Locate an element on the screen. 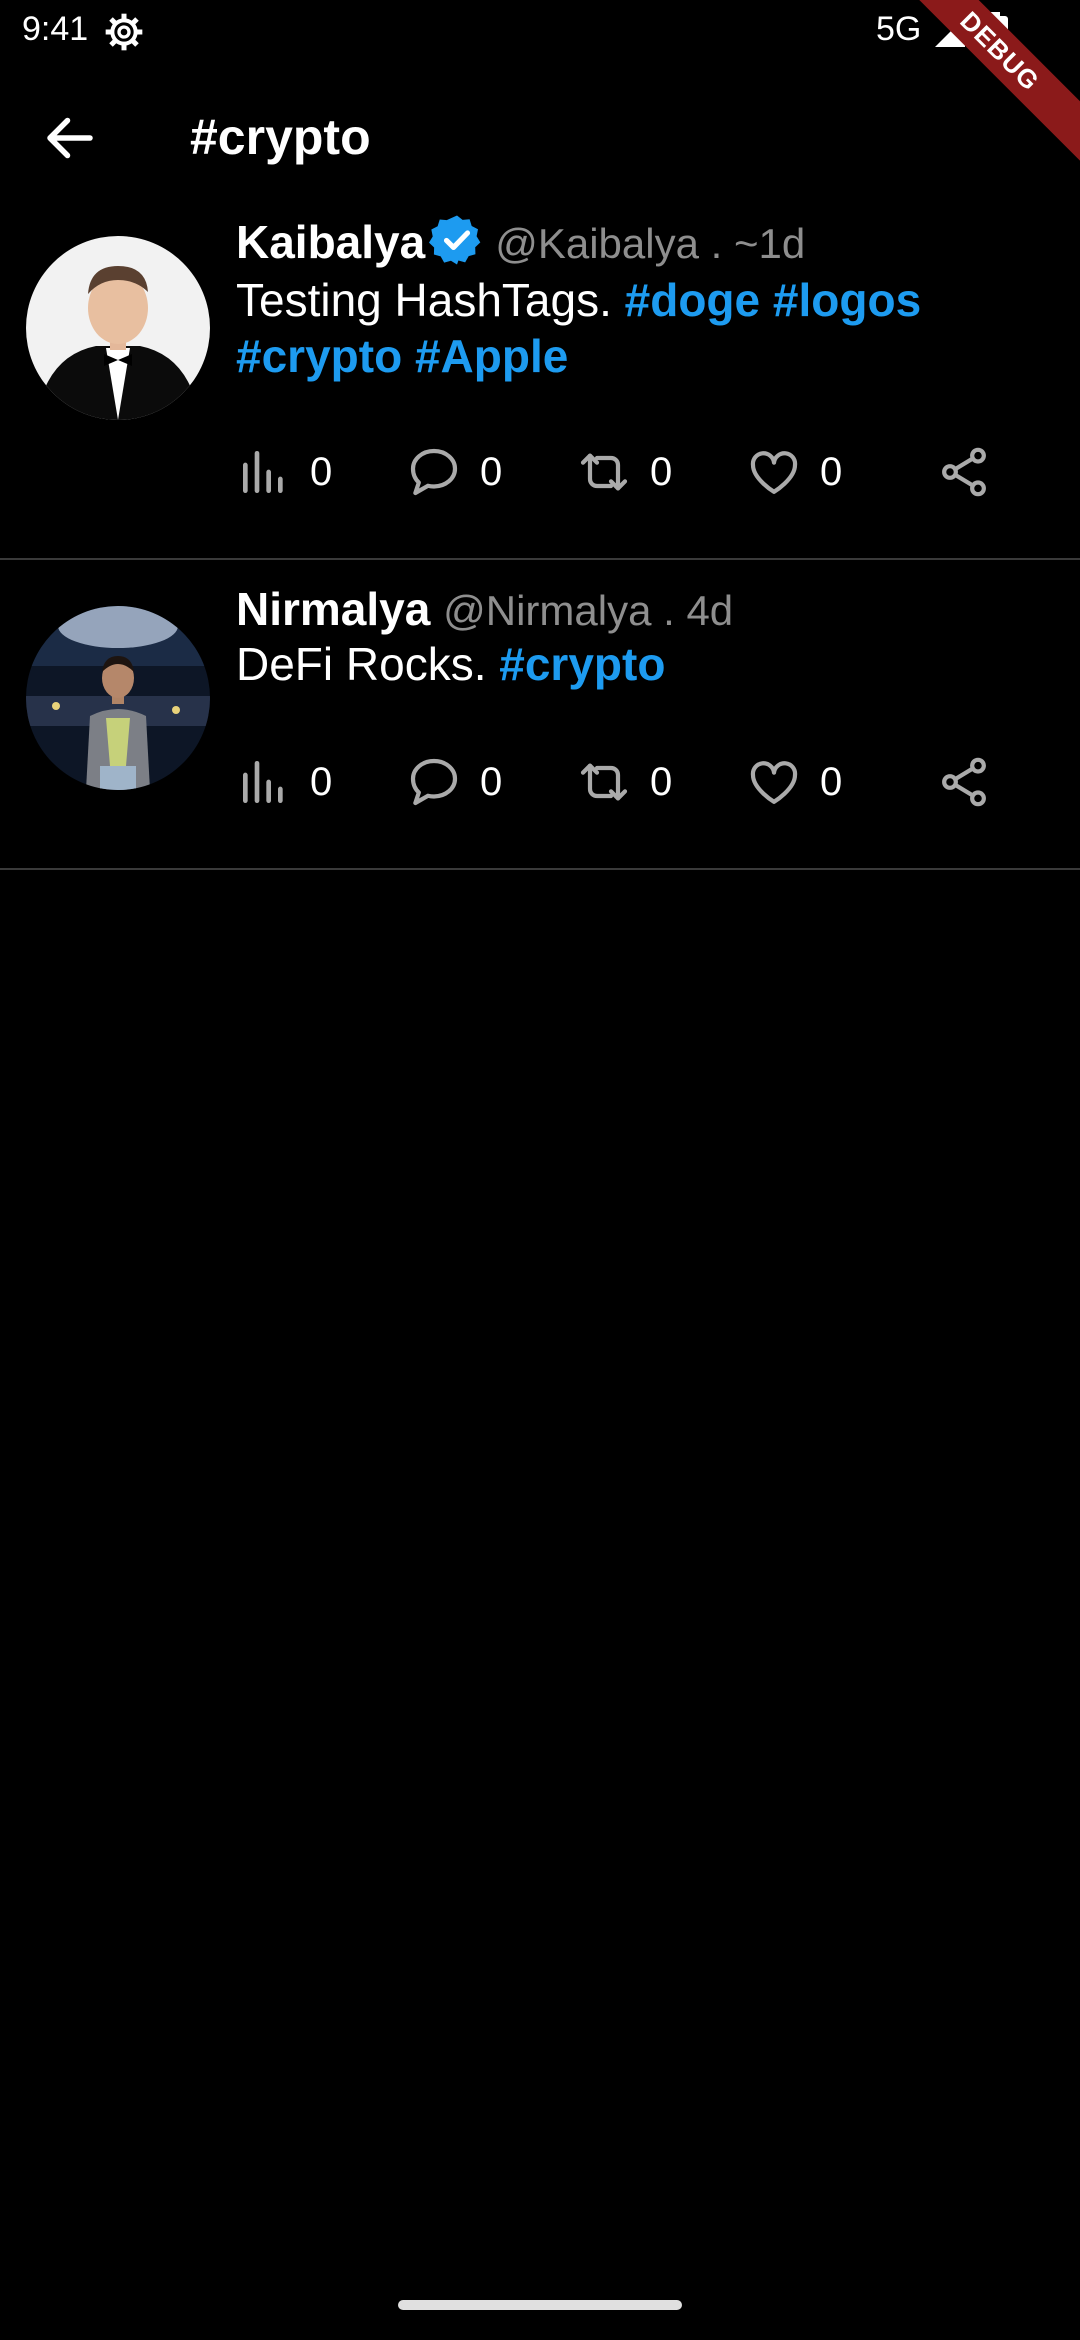 This screenshot has height=2340, width=1080. author-name: Kaibalya is located at coordinates (330, 242).